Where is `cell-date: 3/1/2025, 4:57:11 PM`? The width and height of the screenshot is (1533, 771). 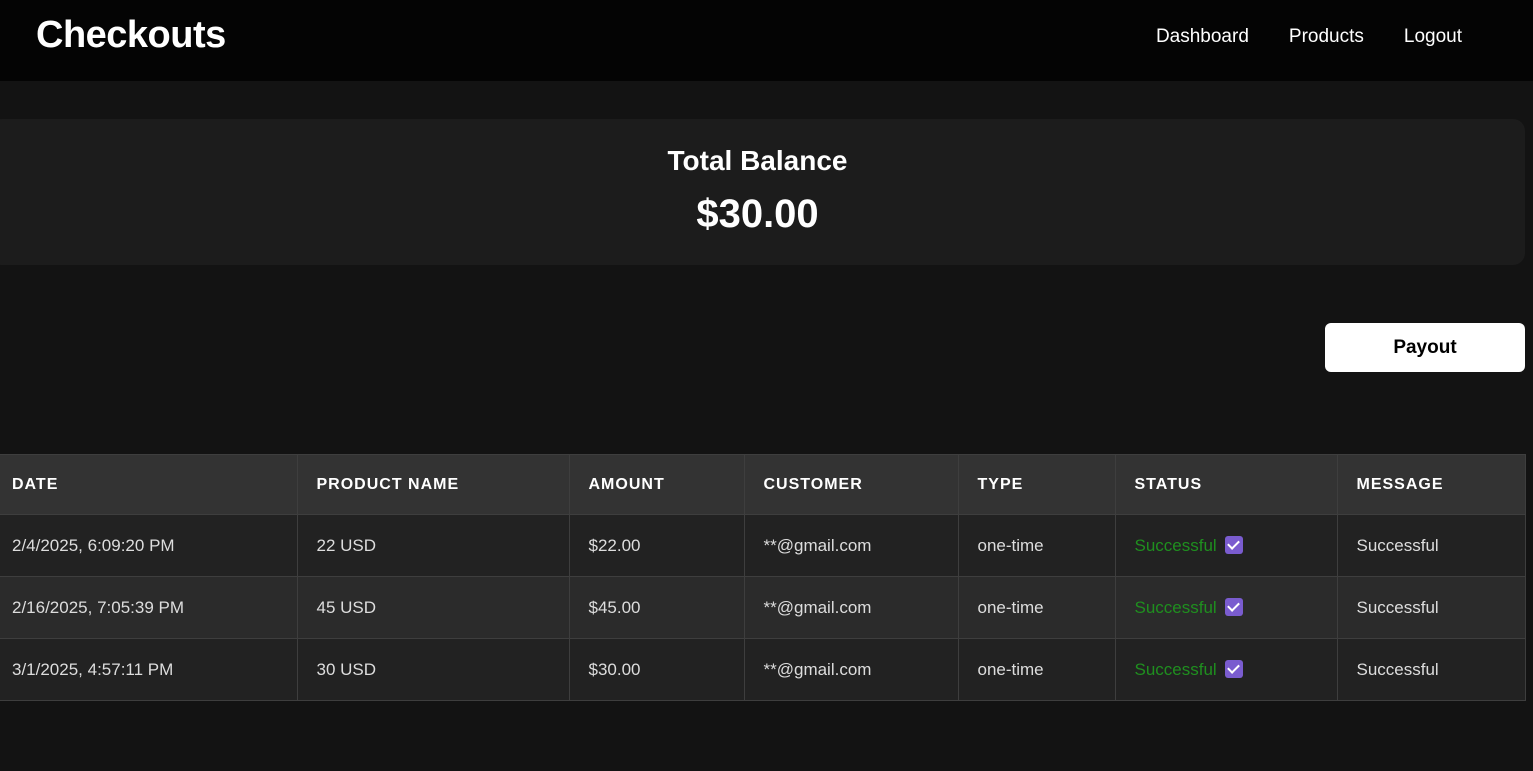 cell-date: 3/1/2025, 4:57:11 PM is located at coordinates (149, 669).